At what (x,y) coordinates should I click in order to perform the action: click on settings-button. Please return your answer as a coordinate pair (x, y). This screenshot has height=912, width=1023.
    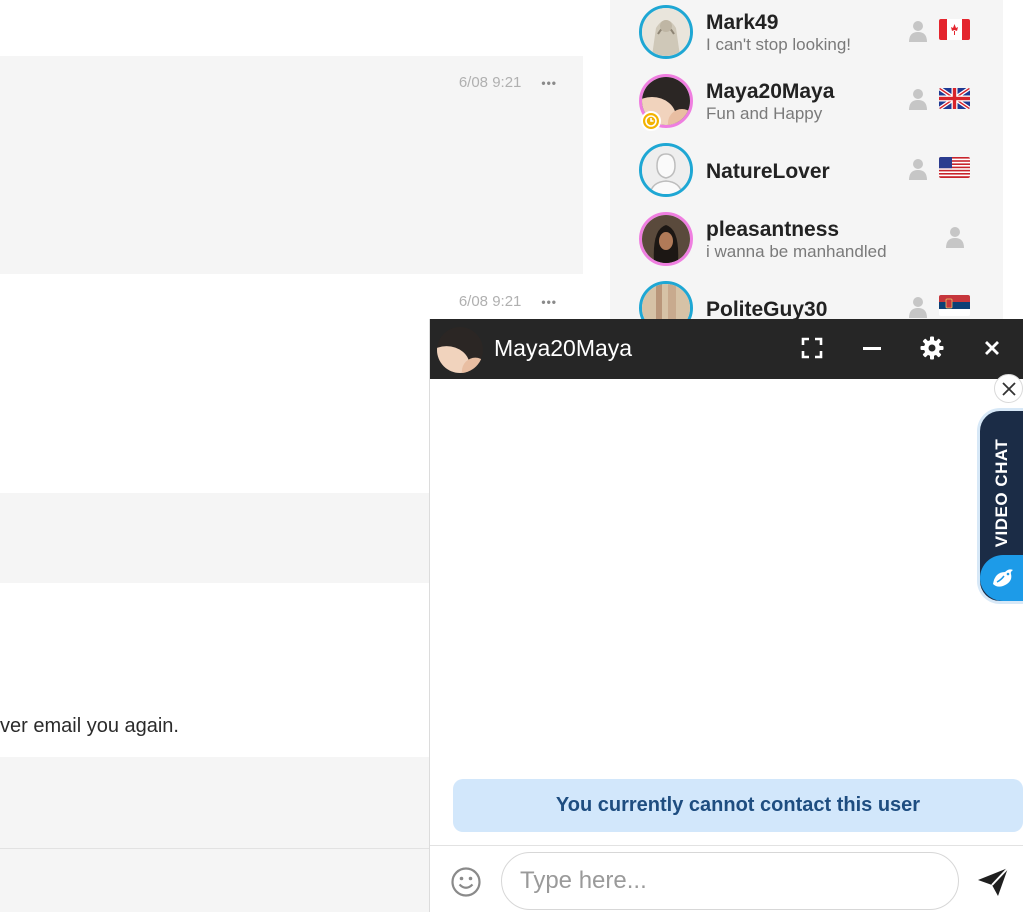
    Looking at the image, I should click on (932, 348).